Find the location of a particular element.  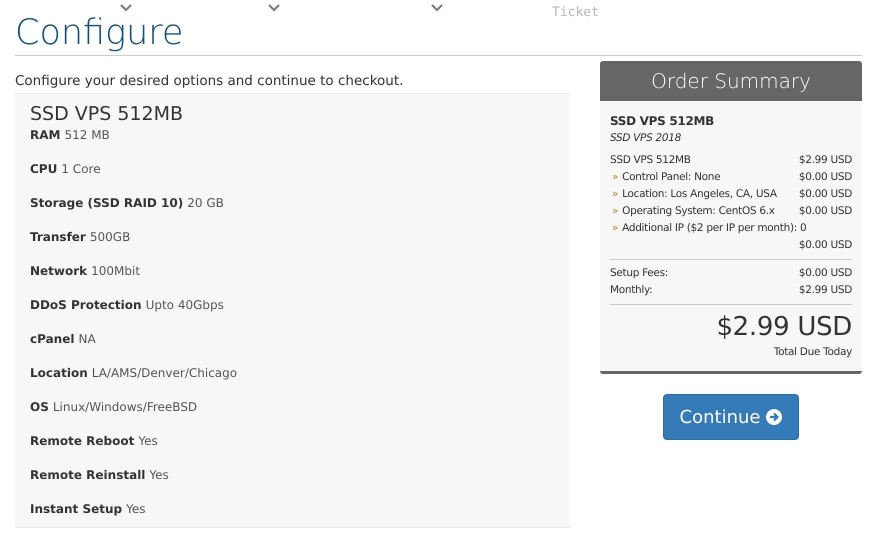

arrow-right-circle-icon is located at coordinates (774, 417).